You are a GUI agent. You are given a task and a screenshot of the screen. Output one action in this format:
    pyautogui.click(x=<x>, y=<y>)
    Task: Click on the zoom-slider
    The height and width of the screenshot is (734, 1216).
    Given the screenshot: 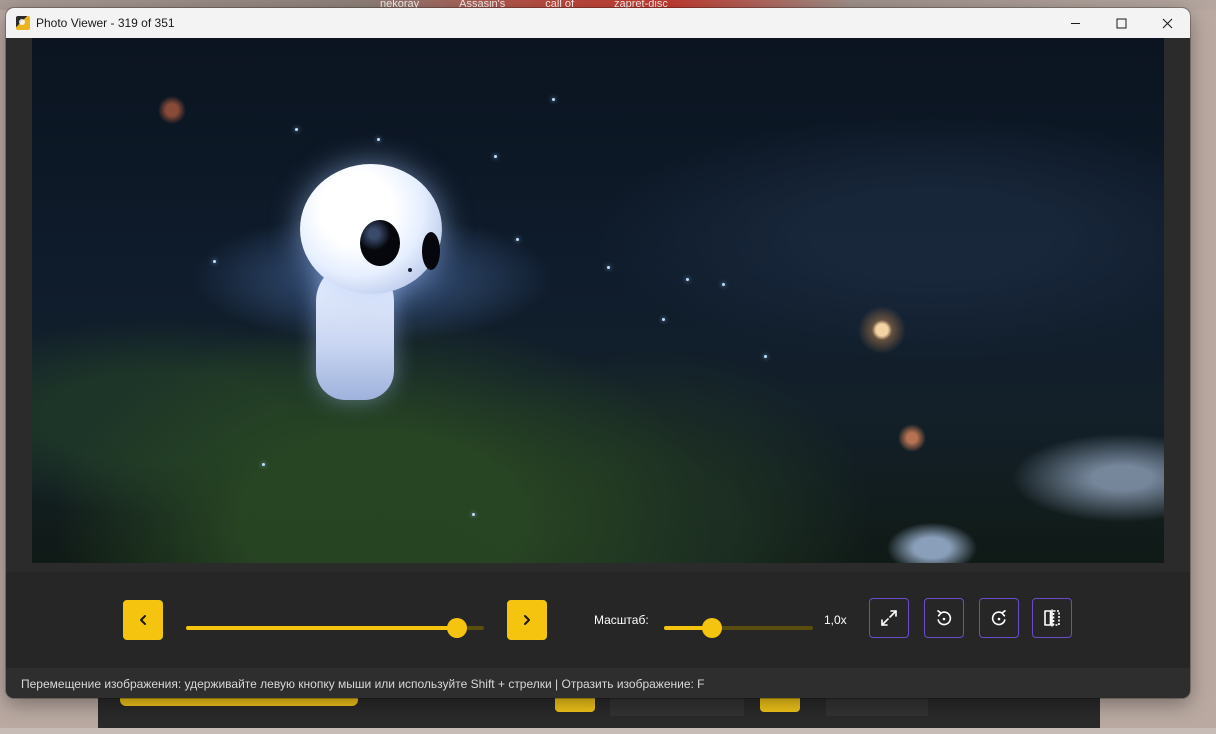 What is the action you would take?
    pyautogui.click(x=738, y=628)
    